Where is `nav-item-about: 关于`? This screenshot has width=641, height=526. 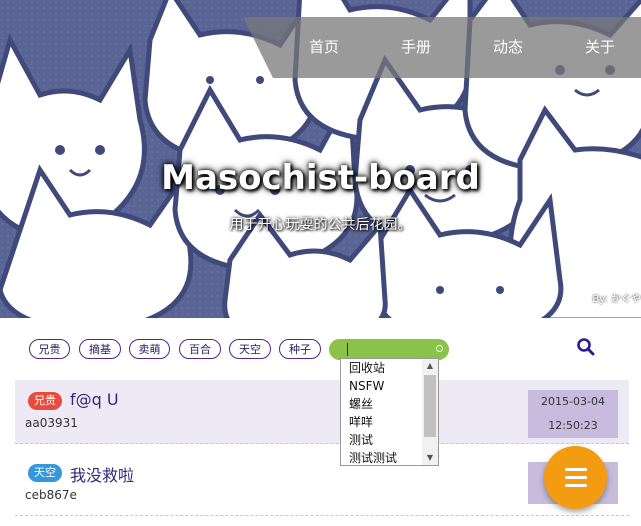 nav-item-about: 关于 is located at coordinates (597, 47).